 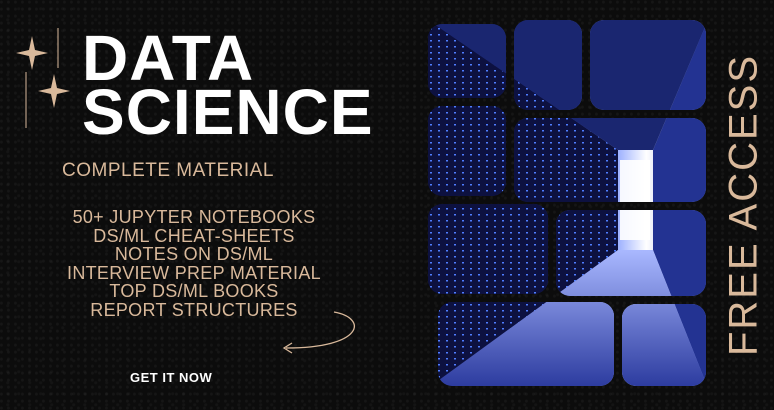 What do you see at coordinates (228, 112) in the screenshot?
I see `headline-line-2: SCIENCE` at bounding box center [228, 112].